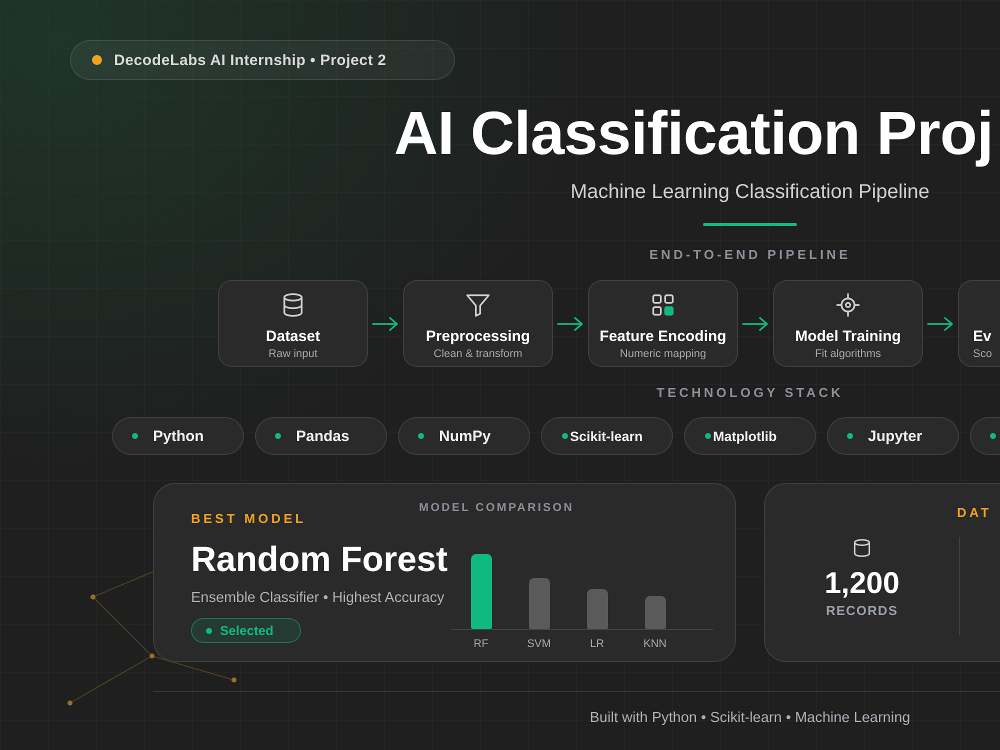 The image size is (1000, 750). What do you see at coordinates (250, 60) in the screenshot?
I see `badge-label: DecodeLabs AI Internship • Project 2` at bounding box center [250, 60].